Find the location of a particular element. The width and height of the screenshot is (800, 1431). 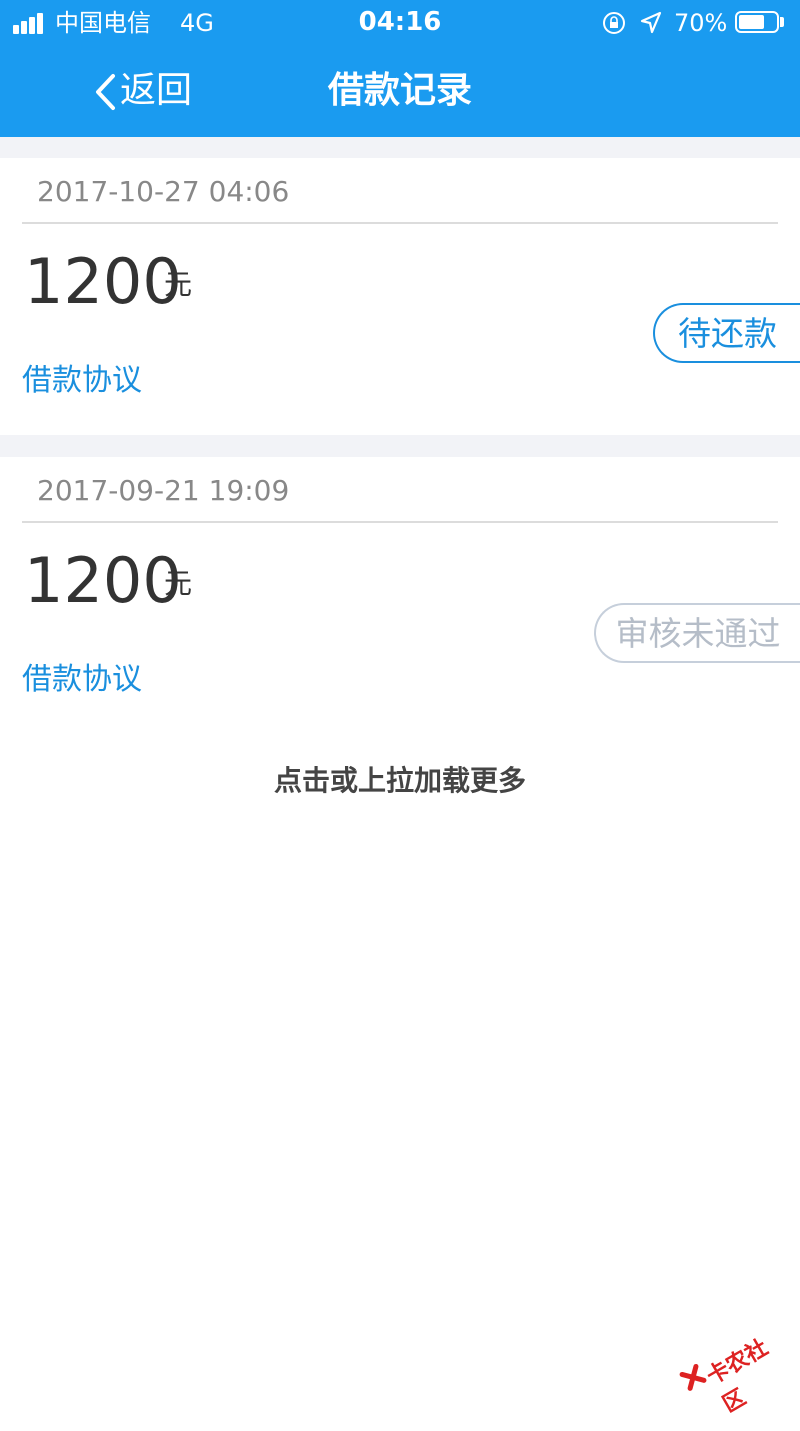

battery-cap is located at coordinates (782, 22).